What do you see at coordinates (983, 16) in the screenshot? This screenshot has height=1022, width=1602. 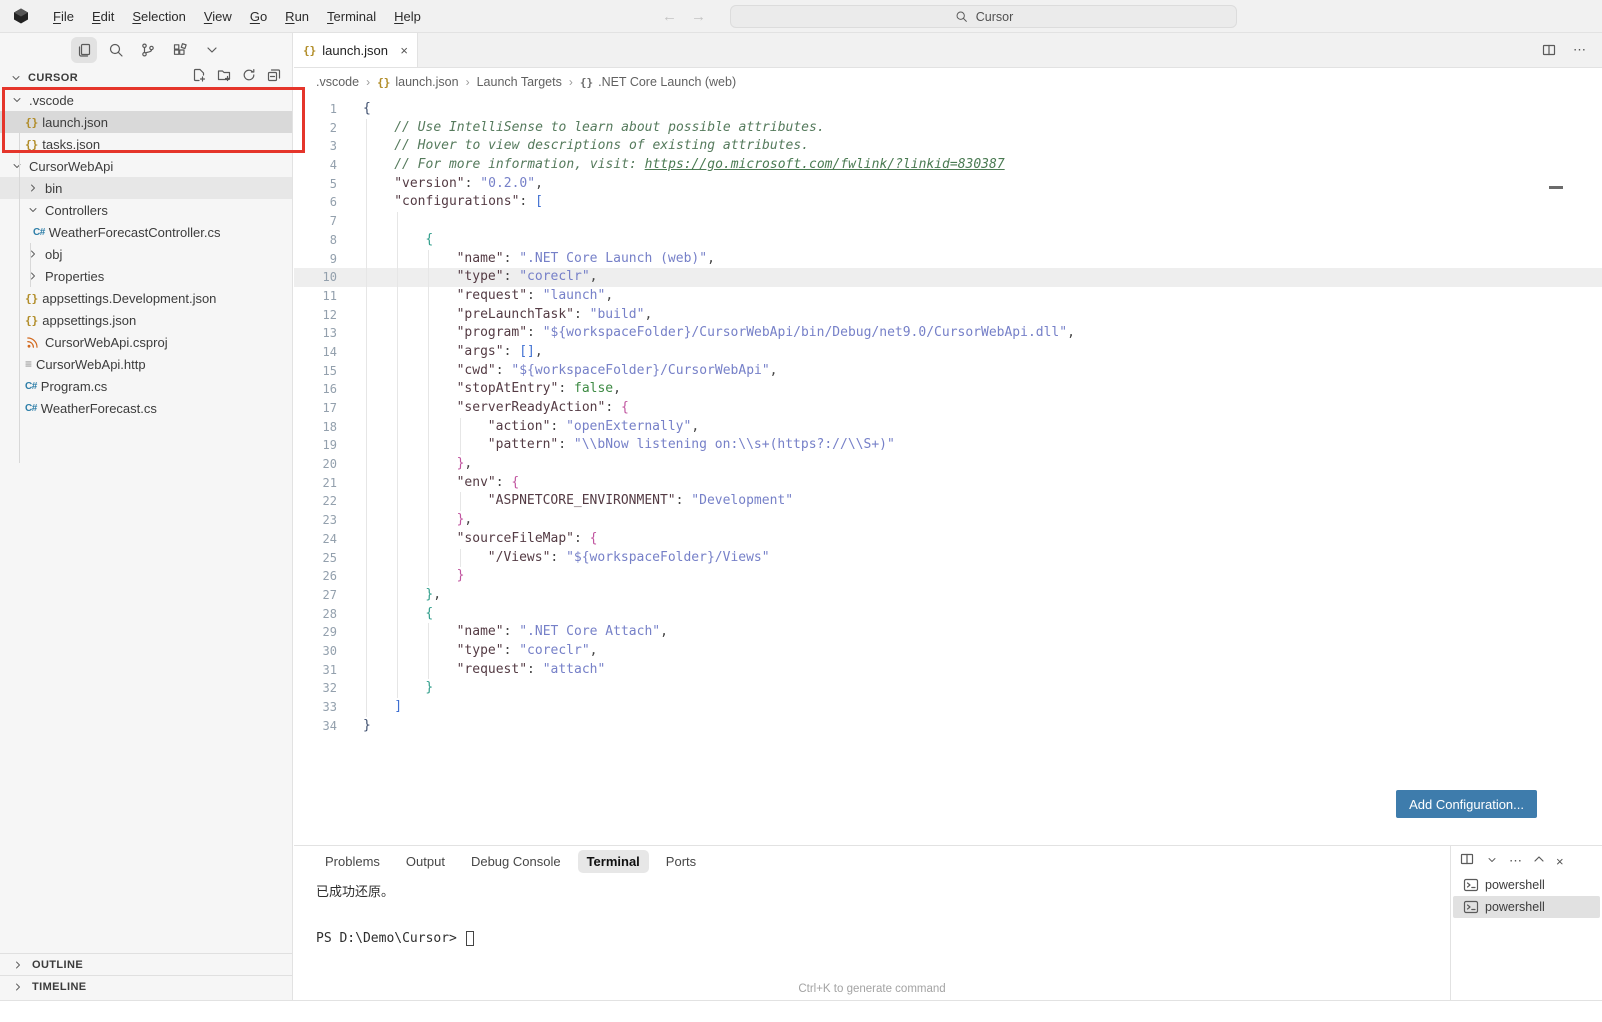 I see `command-center-search: Cursor` at bounding box center [983, 16].